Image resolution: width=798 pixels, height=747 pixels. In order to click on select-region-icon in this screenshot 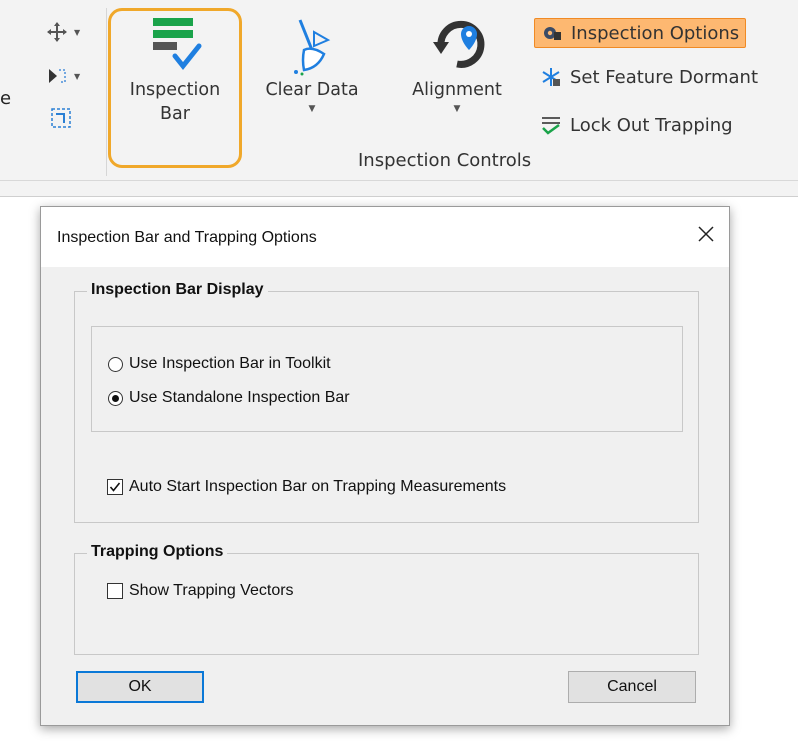, I will do `click(61, 118)`.